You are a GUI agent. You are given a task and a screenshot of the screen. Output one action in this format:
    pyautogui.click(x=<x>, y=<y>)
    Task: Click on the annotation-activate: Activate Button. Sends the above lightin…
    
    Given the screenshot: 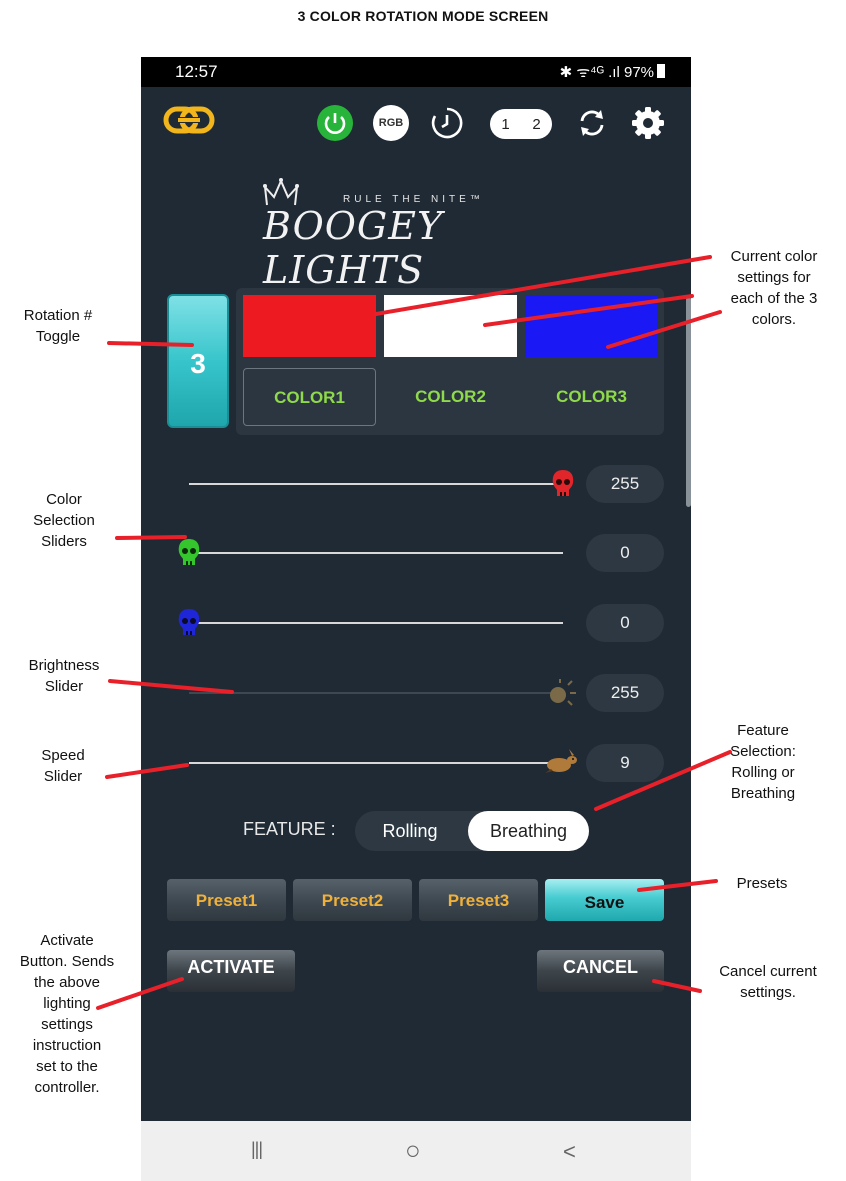 What is the action you would take?
    pyautogui.click(x=67, y=1014)
    